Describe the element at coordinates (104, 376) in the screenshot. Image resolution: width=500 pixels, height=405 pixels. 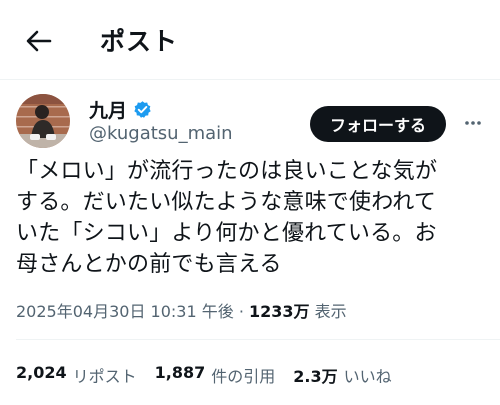
I see `reposts-label: リポスト` at that location.